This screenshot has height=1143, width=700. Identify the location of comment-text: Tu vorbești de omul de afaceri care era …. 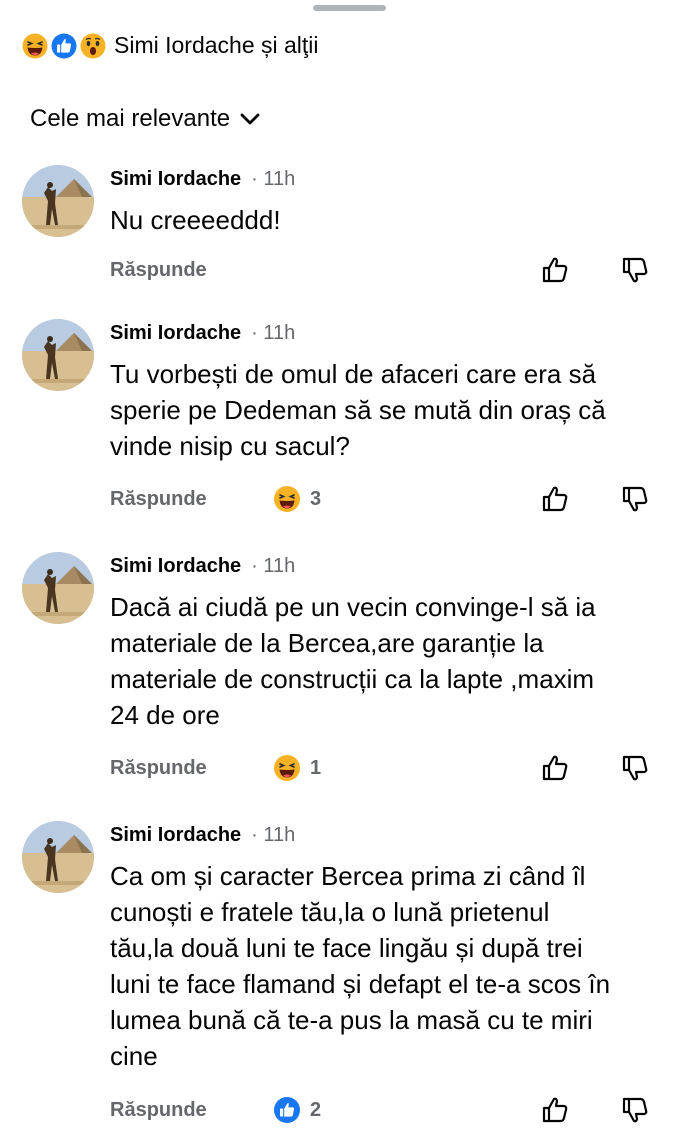
(358, 410).